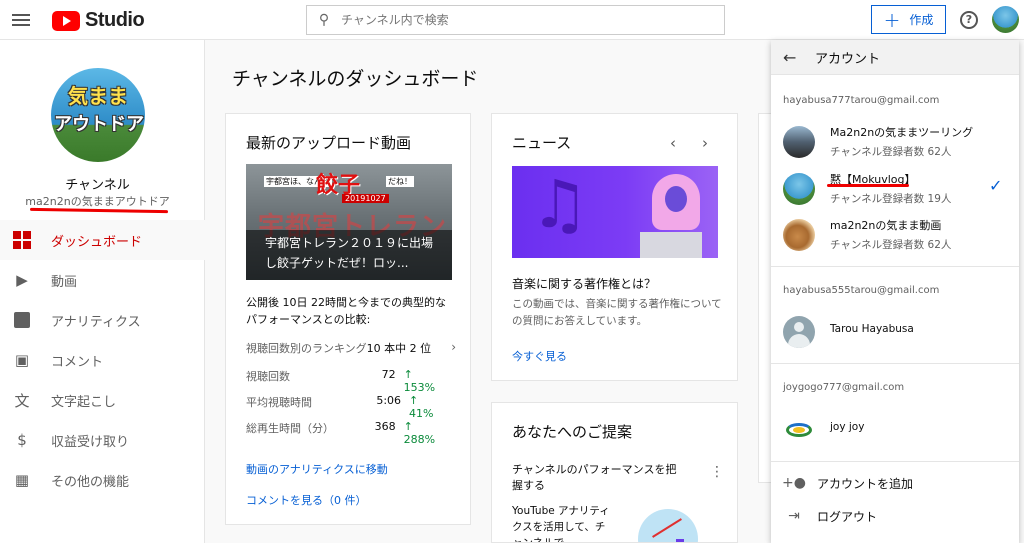  Describe the element at coordinates (97, 242) in the screenshot. I see `sidebar-item-label: ダッシュボード` at that location.